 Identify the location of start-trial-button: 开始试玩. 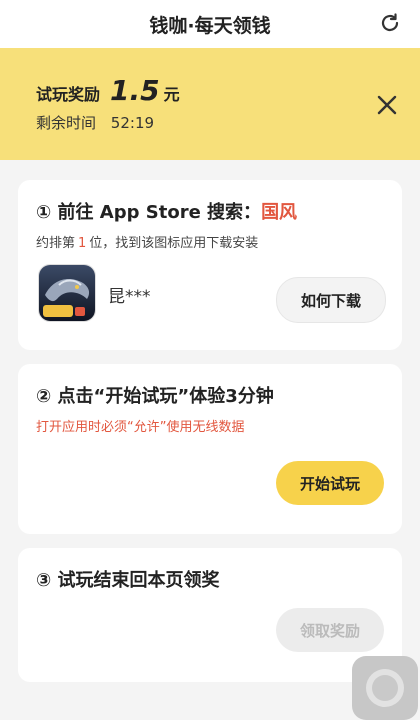
(330, 483).